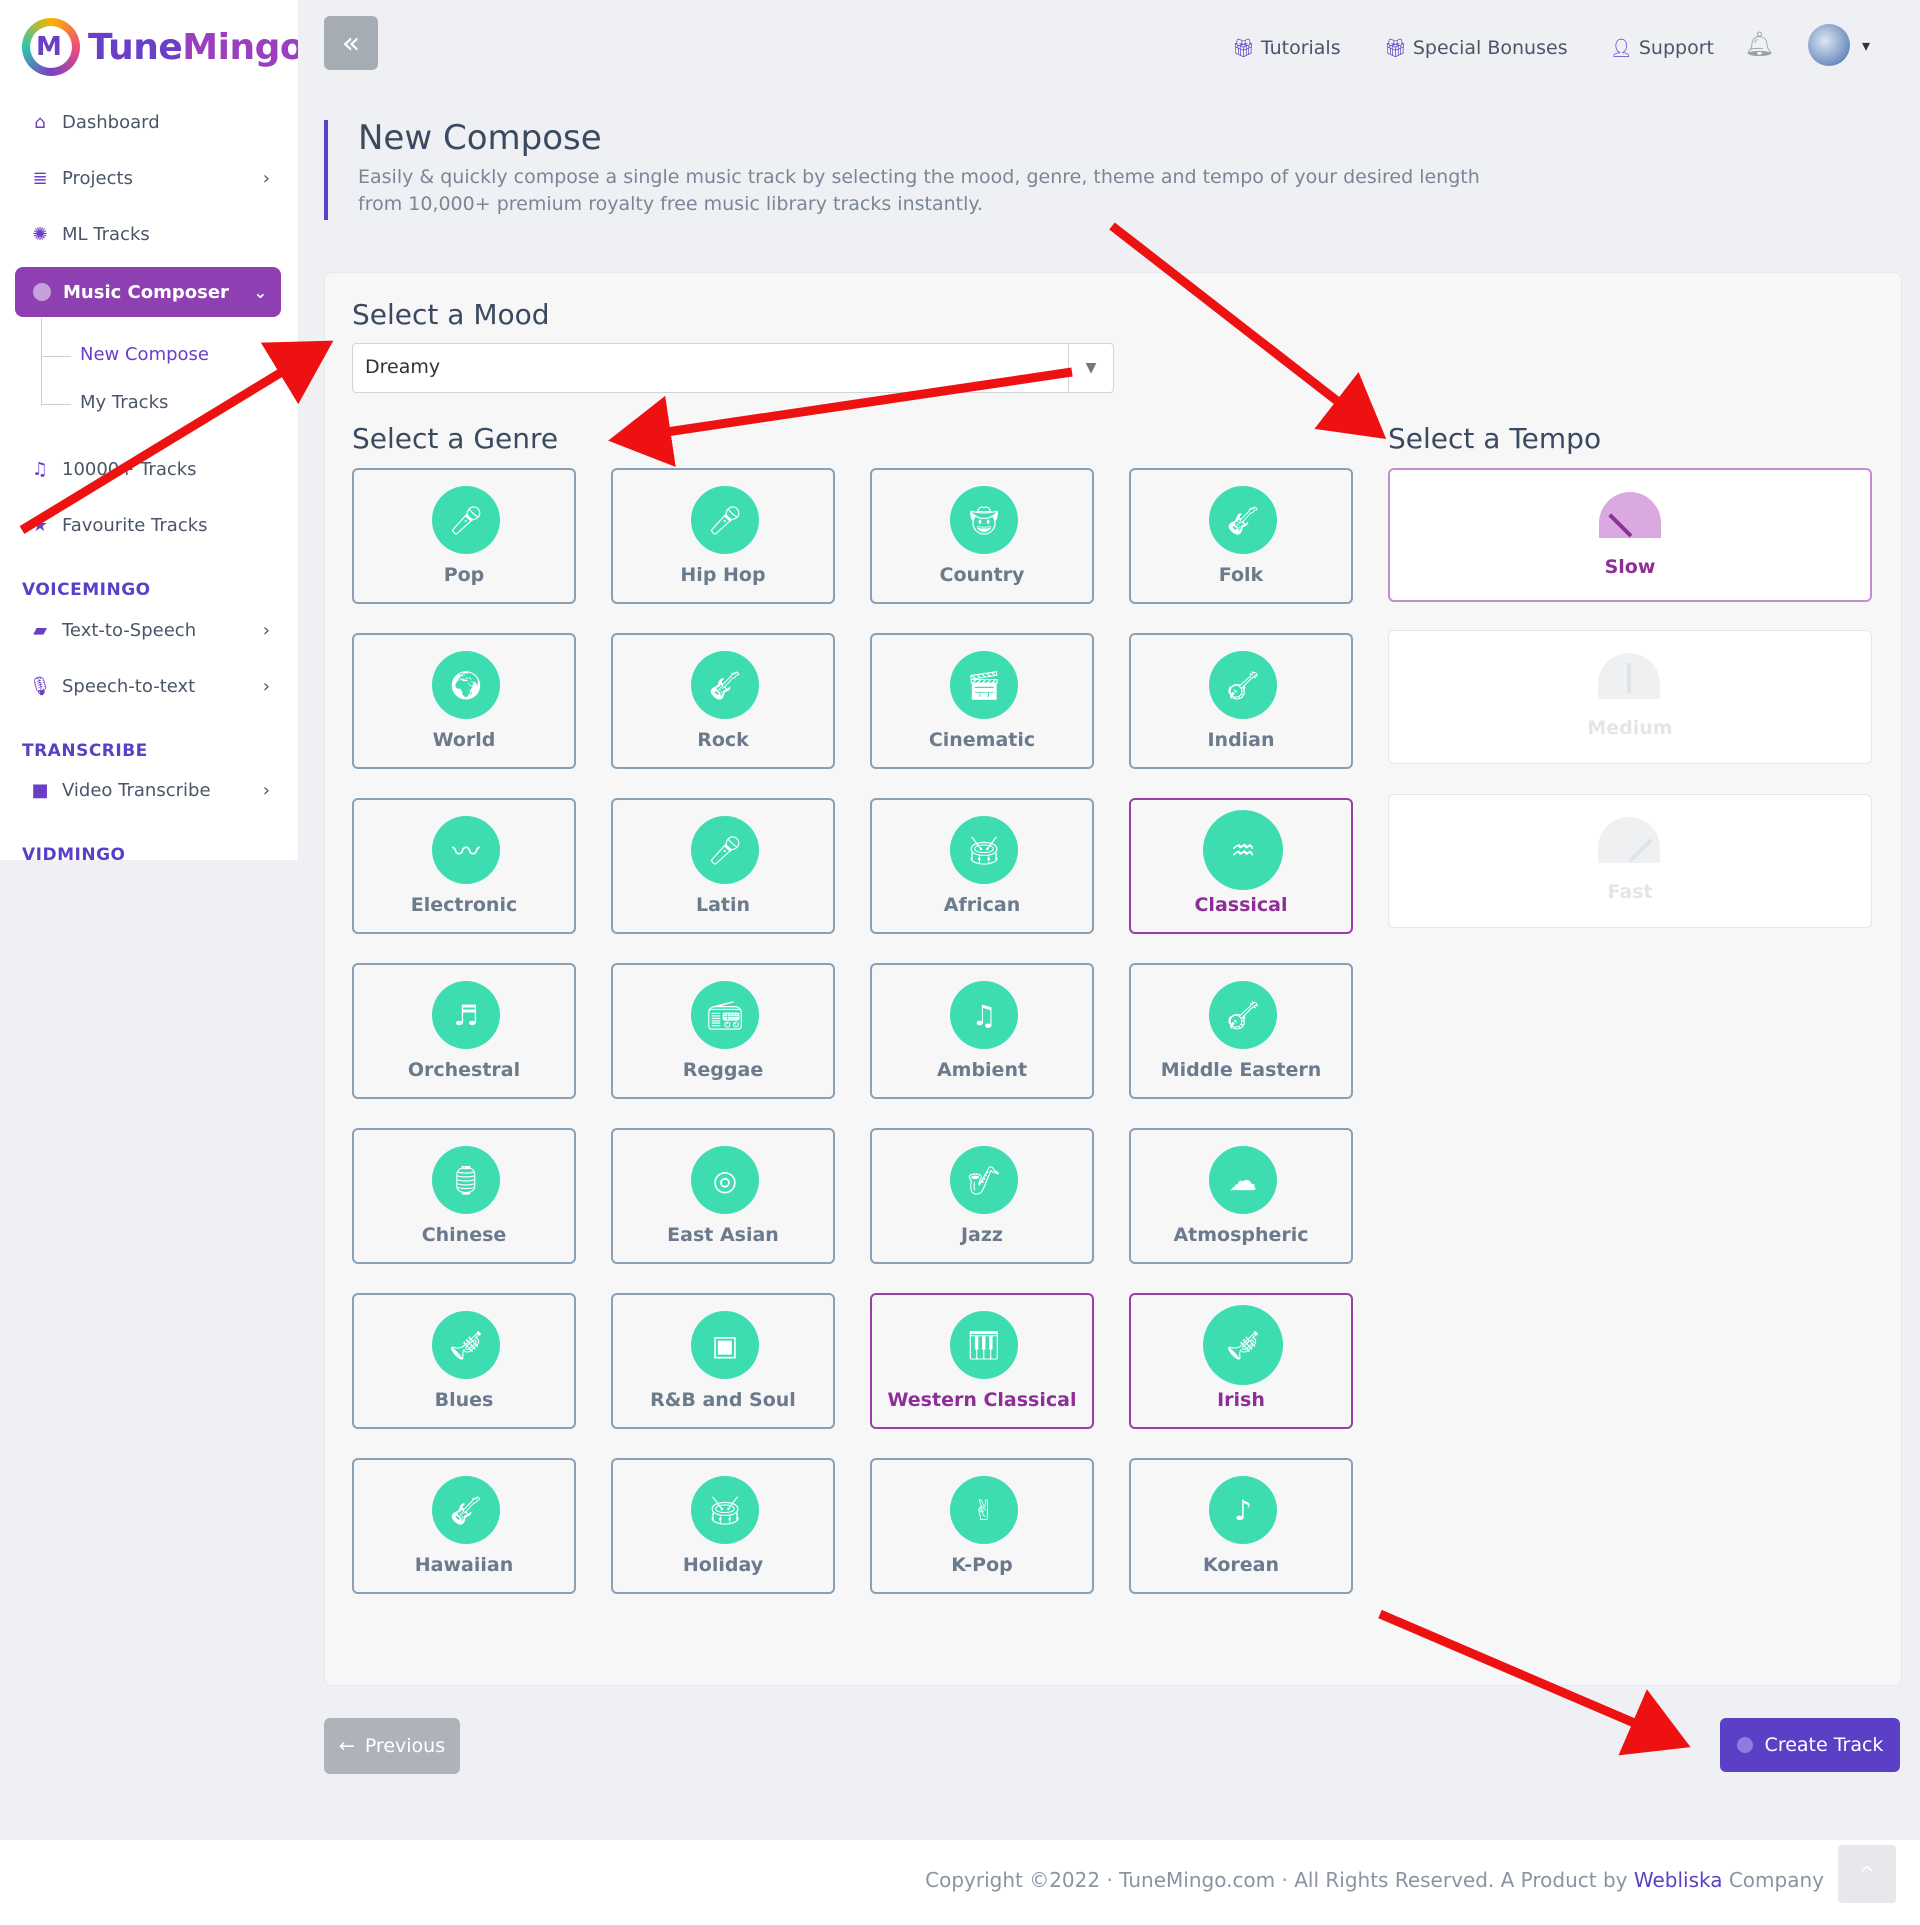  What do you see at coordinates (149, 686) in the screenshot?
I see `sidebar-item-speech-to-text: 🎙︎ Speech-to-text ›` at bounding box center [149, 686].